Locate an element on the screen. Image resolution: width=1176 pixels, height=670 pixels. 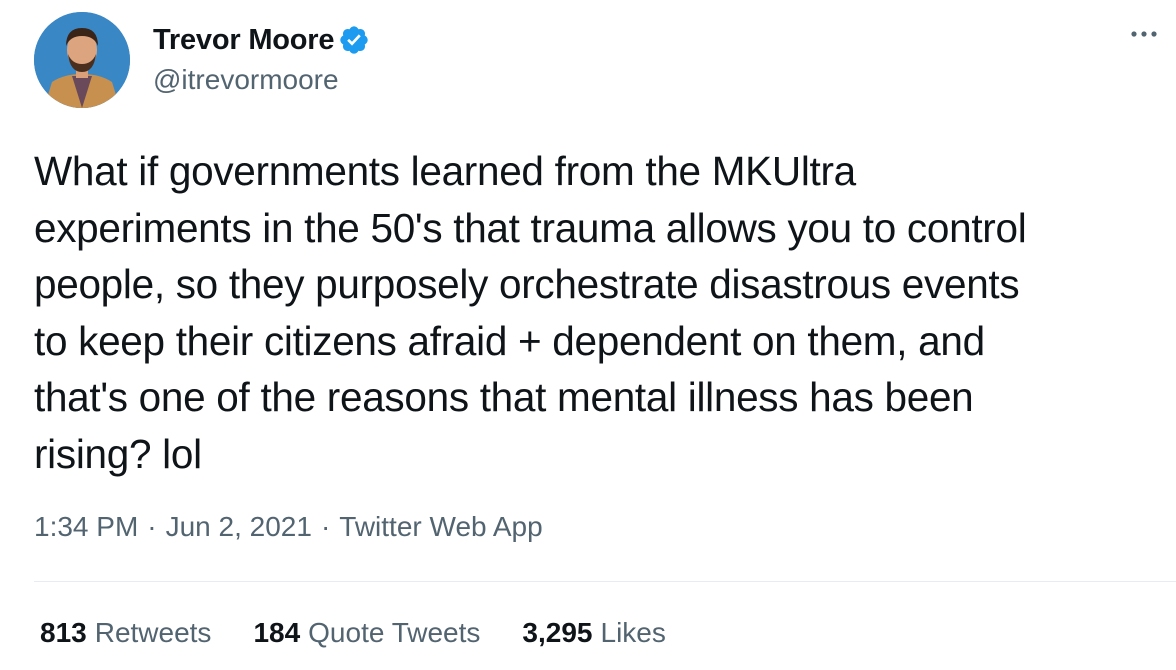
author-handle: @itrevormoore is located at coordinates (246, 80).